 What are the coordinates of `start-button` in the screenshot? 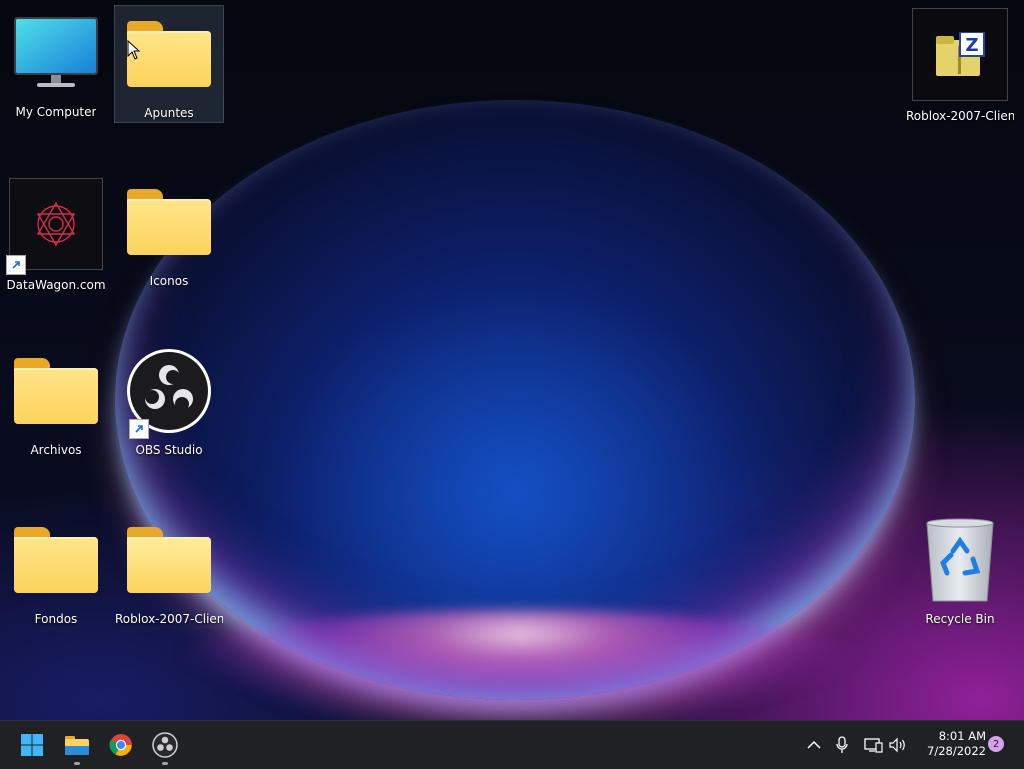 It's located at (32, 745).